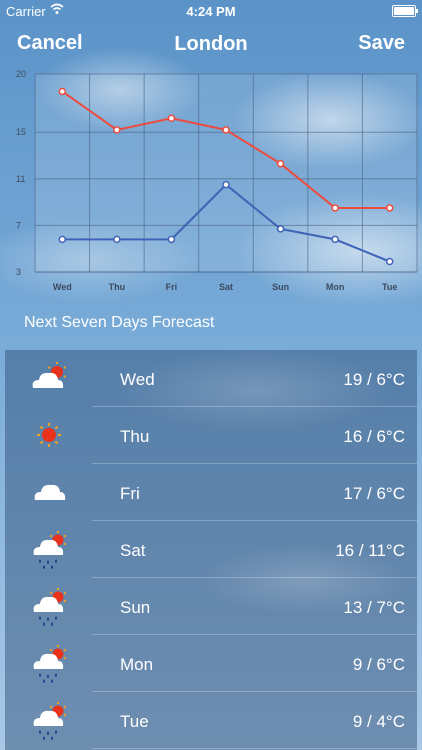  What do you see at coordinates (134, 721) in the screenshot?
I see `forecast-day-label: Tue` at bounding box center [134, 721].